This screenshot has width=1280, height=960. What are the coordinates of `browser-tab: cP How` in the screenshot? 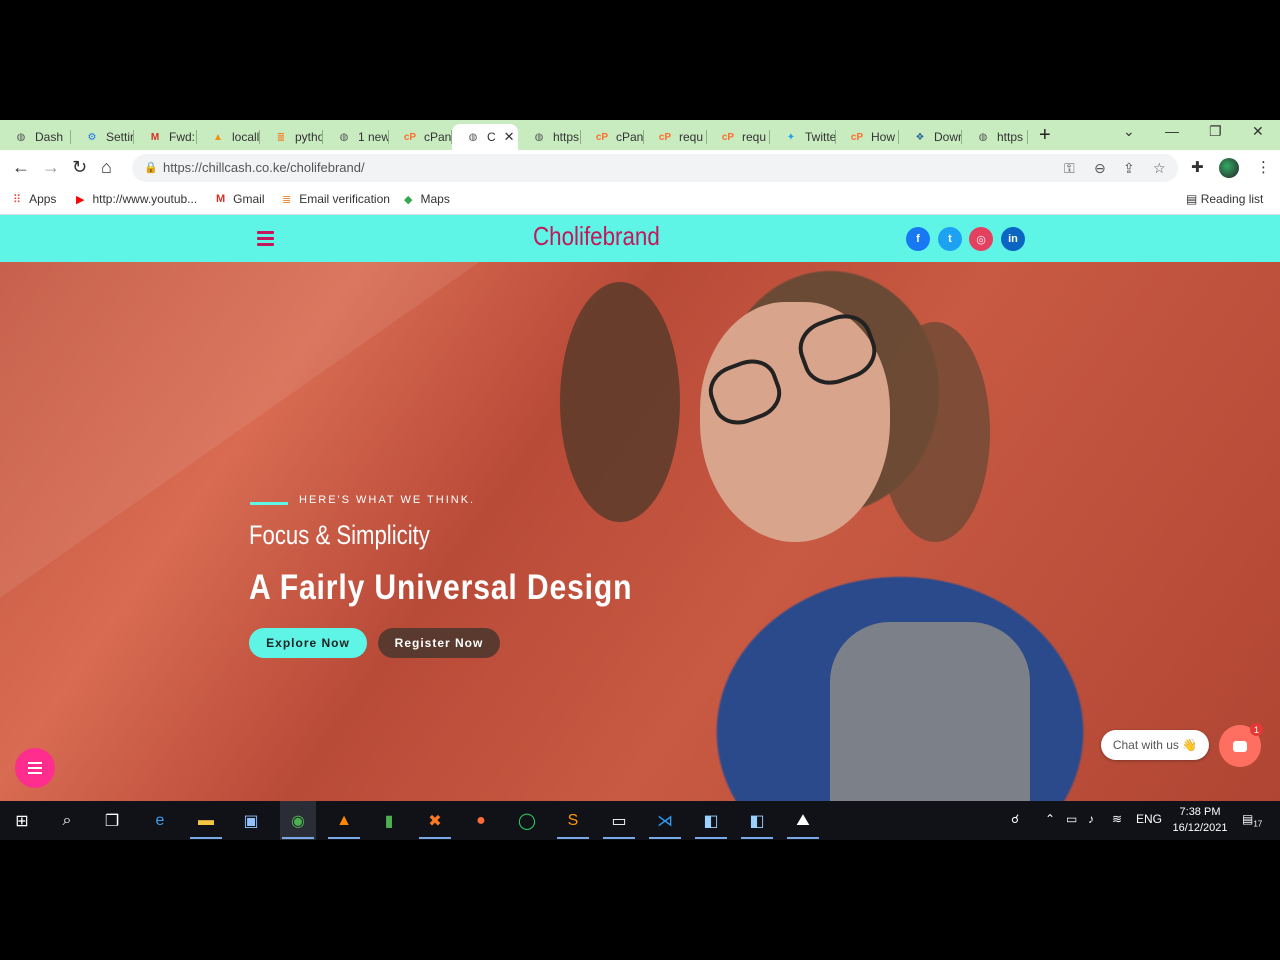 It's located at (867, 137).